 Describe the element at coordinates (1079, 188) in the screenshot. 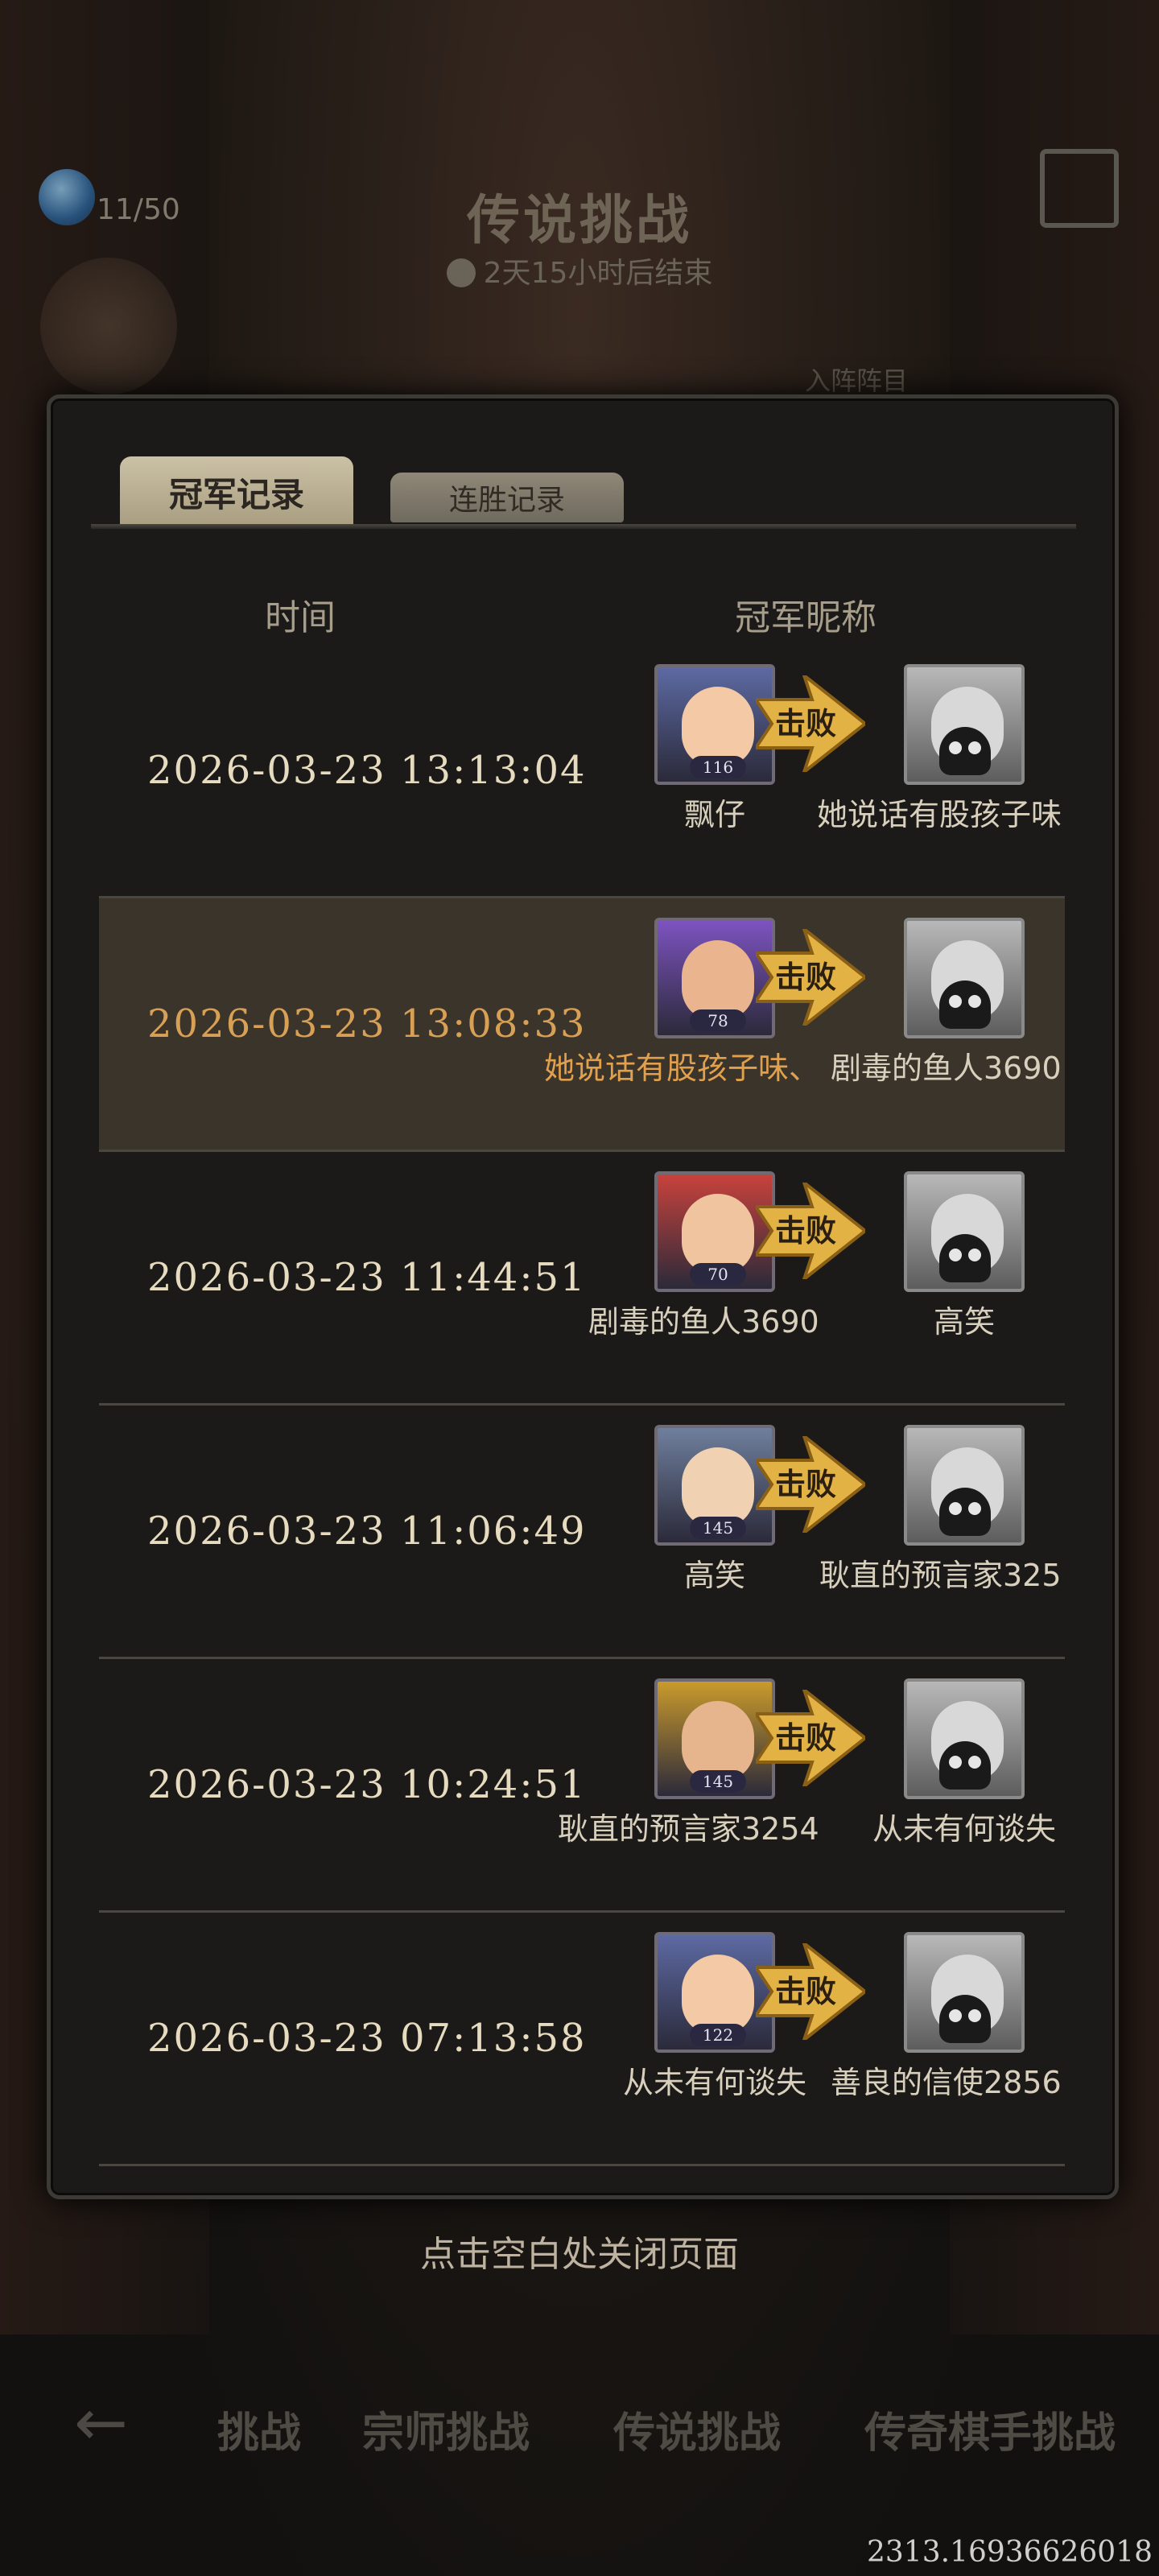

I see `exit-icon` at that location.